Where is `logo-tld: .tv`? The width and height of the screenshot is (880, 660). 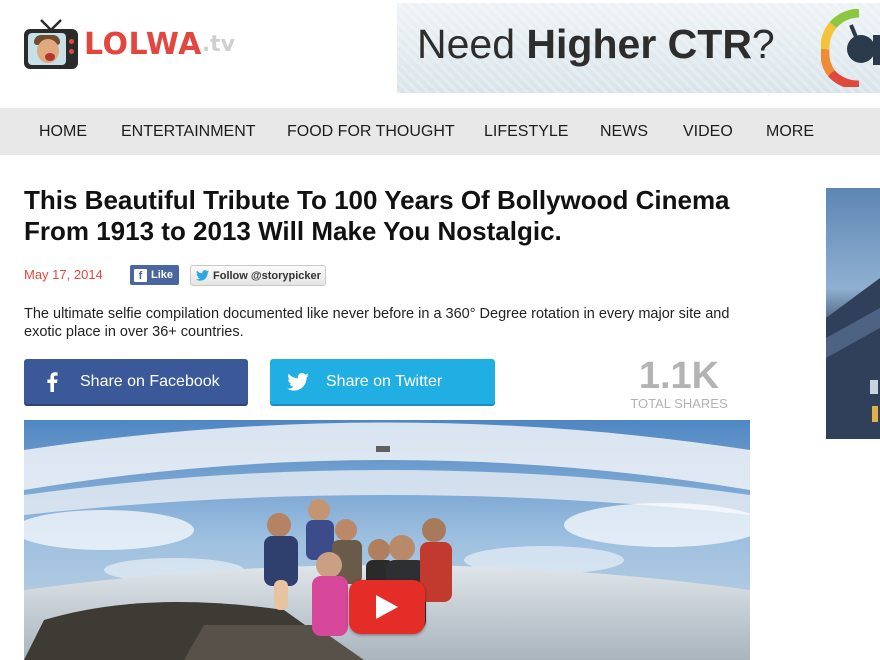 logo-tld: .tv is located at coordinates (218, 44).